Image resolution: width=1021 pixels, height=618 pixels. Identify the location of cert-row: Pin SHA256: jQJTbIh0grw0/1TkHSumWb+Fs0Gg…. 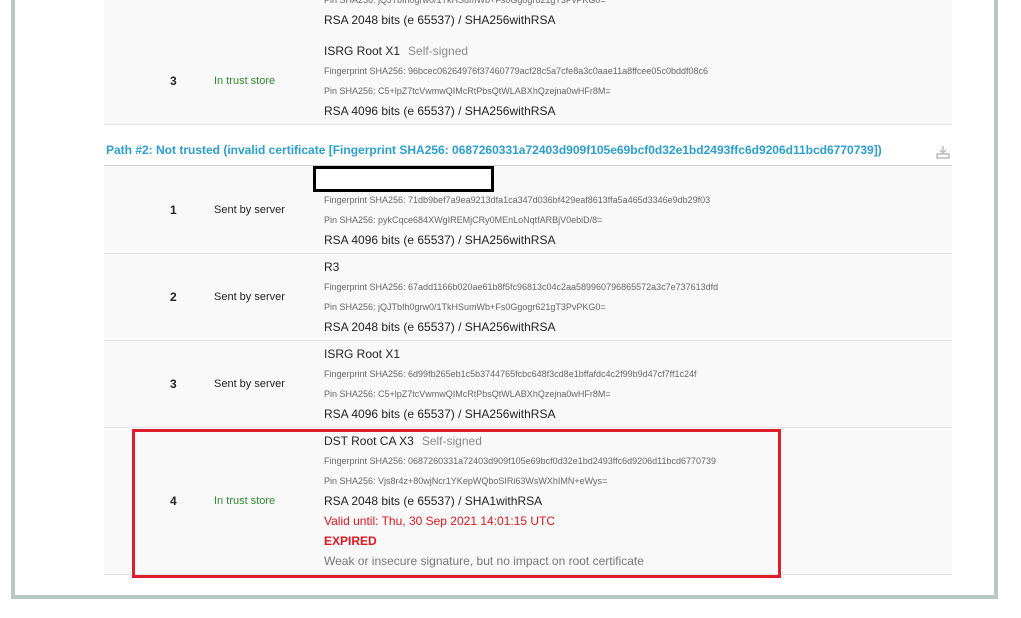
(528, 19).